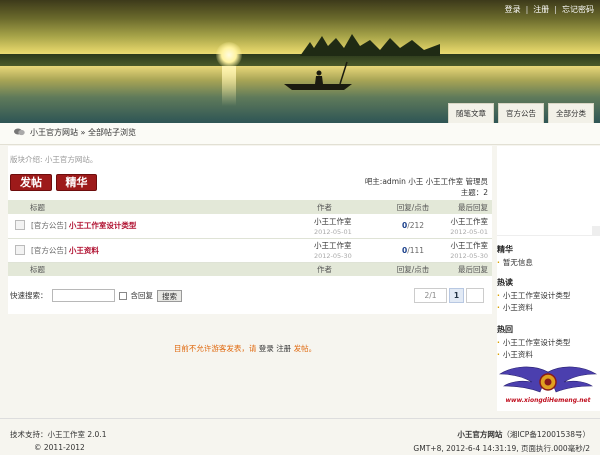 This screenshot has width=600, height=455. What do you see at coordinates (505, 249) in the screenshot?
I see `sidebar-digest-title: 精华` at bounding box center [505, 249].